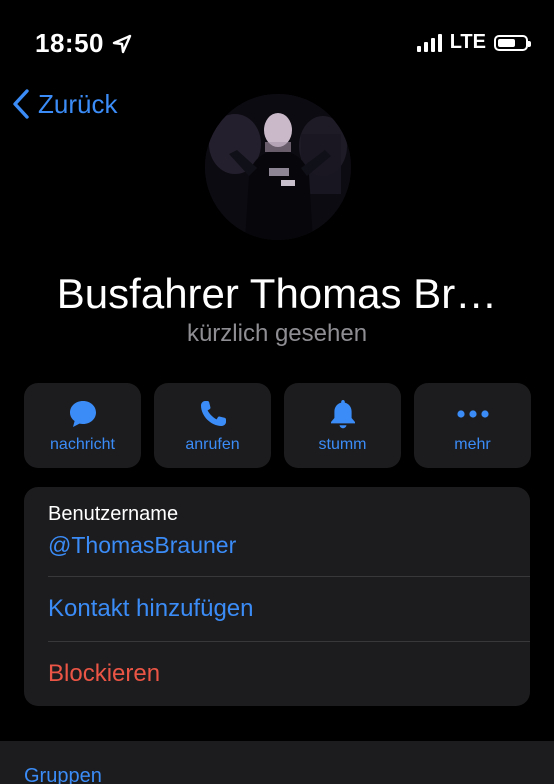  I want to click on action-bar: nachricht anrufen stumm mehr, so click(277, 425).